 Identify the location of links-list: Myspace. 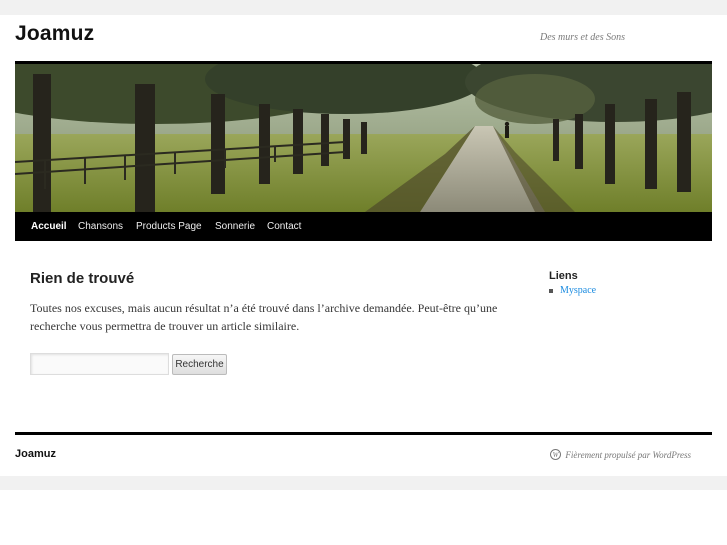
(572, 290).